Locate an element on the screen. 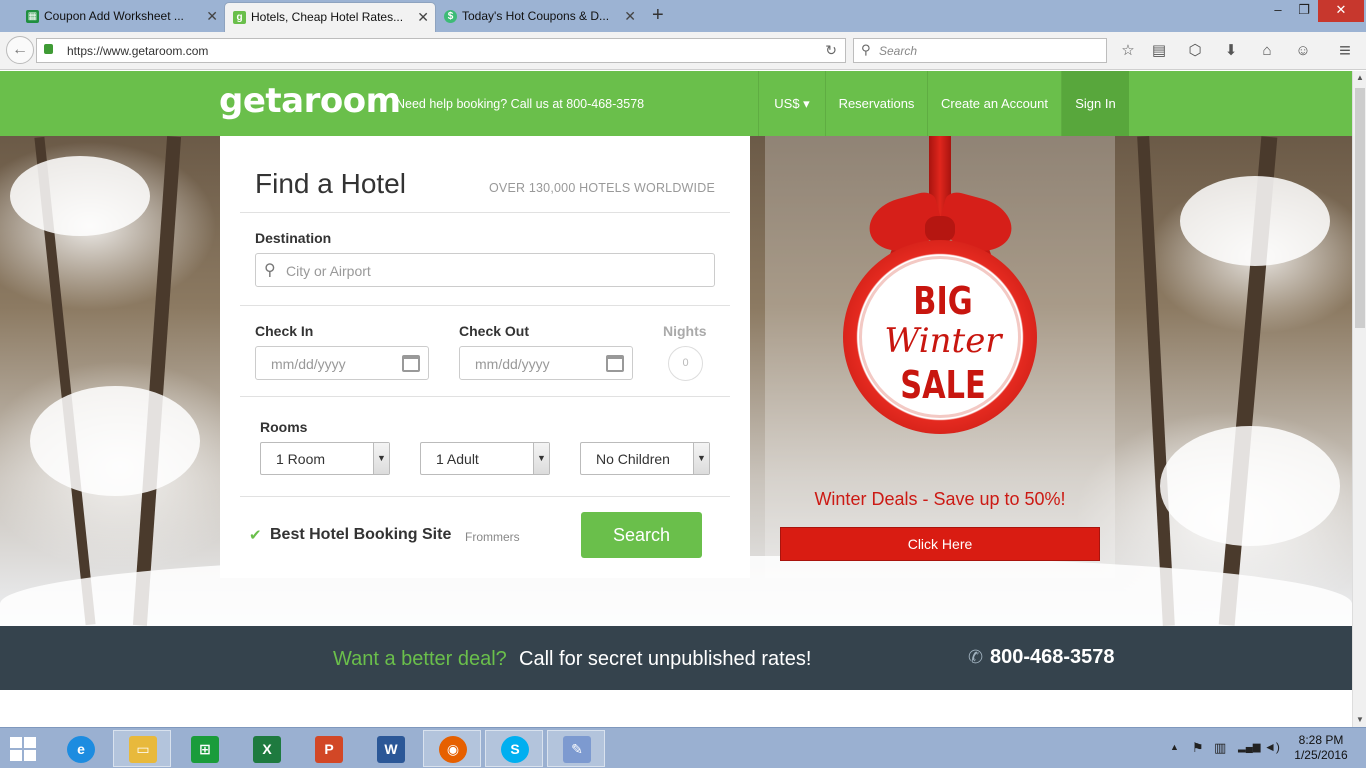  bookmark-star-icon: ☆ is located at coordinates (1128, 51).